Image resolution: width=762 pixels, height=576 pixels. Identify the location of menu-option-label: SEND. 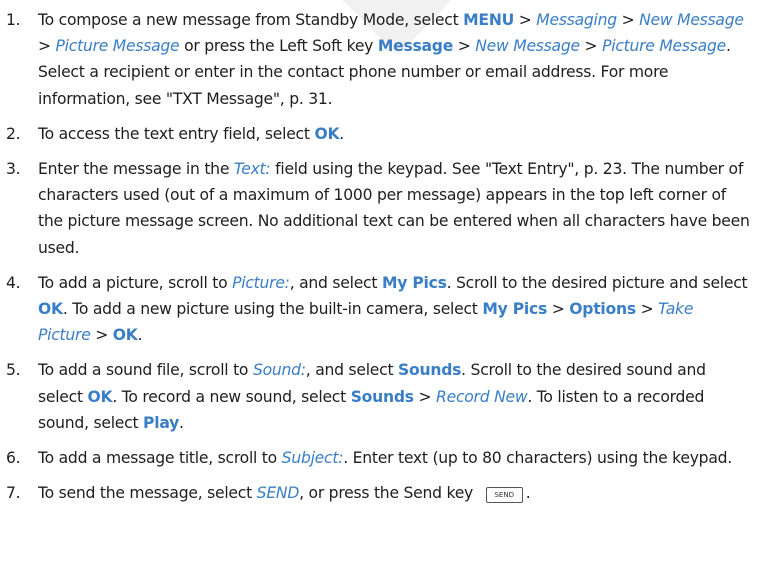
(278, 493).